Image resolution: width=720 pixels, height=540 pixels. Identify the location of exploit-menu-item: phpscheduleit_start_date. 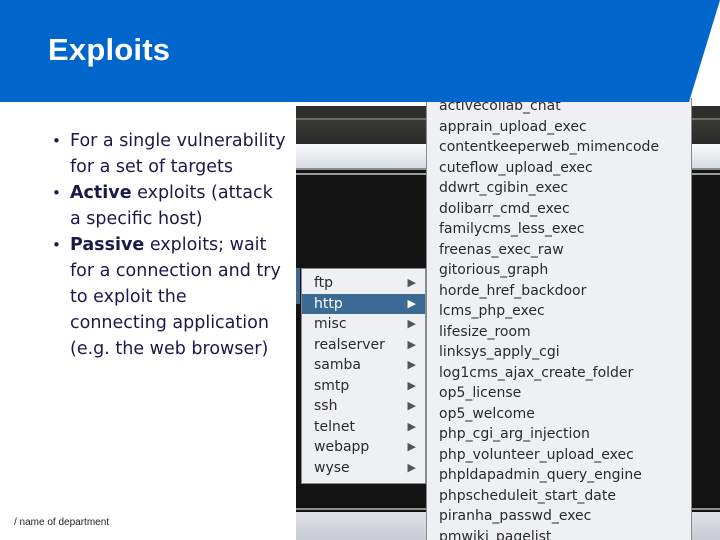
(559, 496).